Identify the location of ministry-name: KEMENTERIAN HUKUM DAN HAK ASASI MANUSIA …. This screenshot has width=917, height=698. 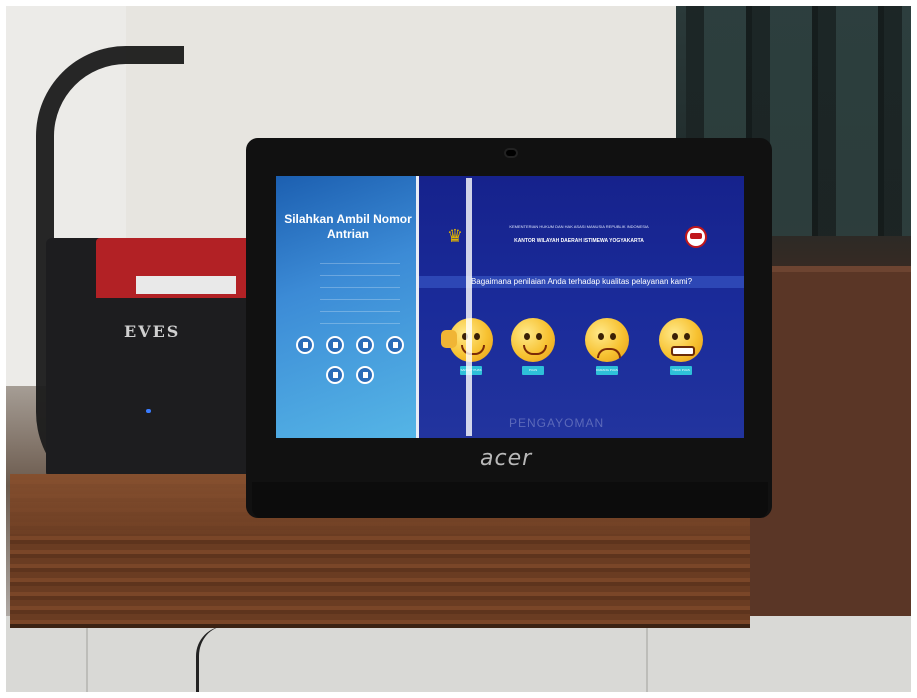
(579, 226).